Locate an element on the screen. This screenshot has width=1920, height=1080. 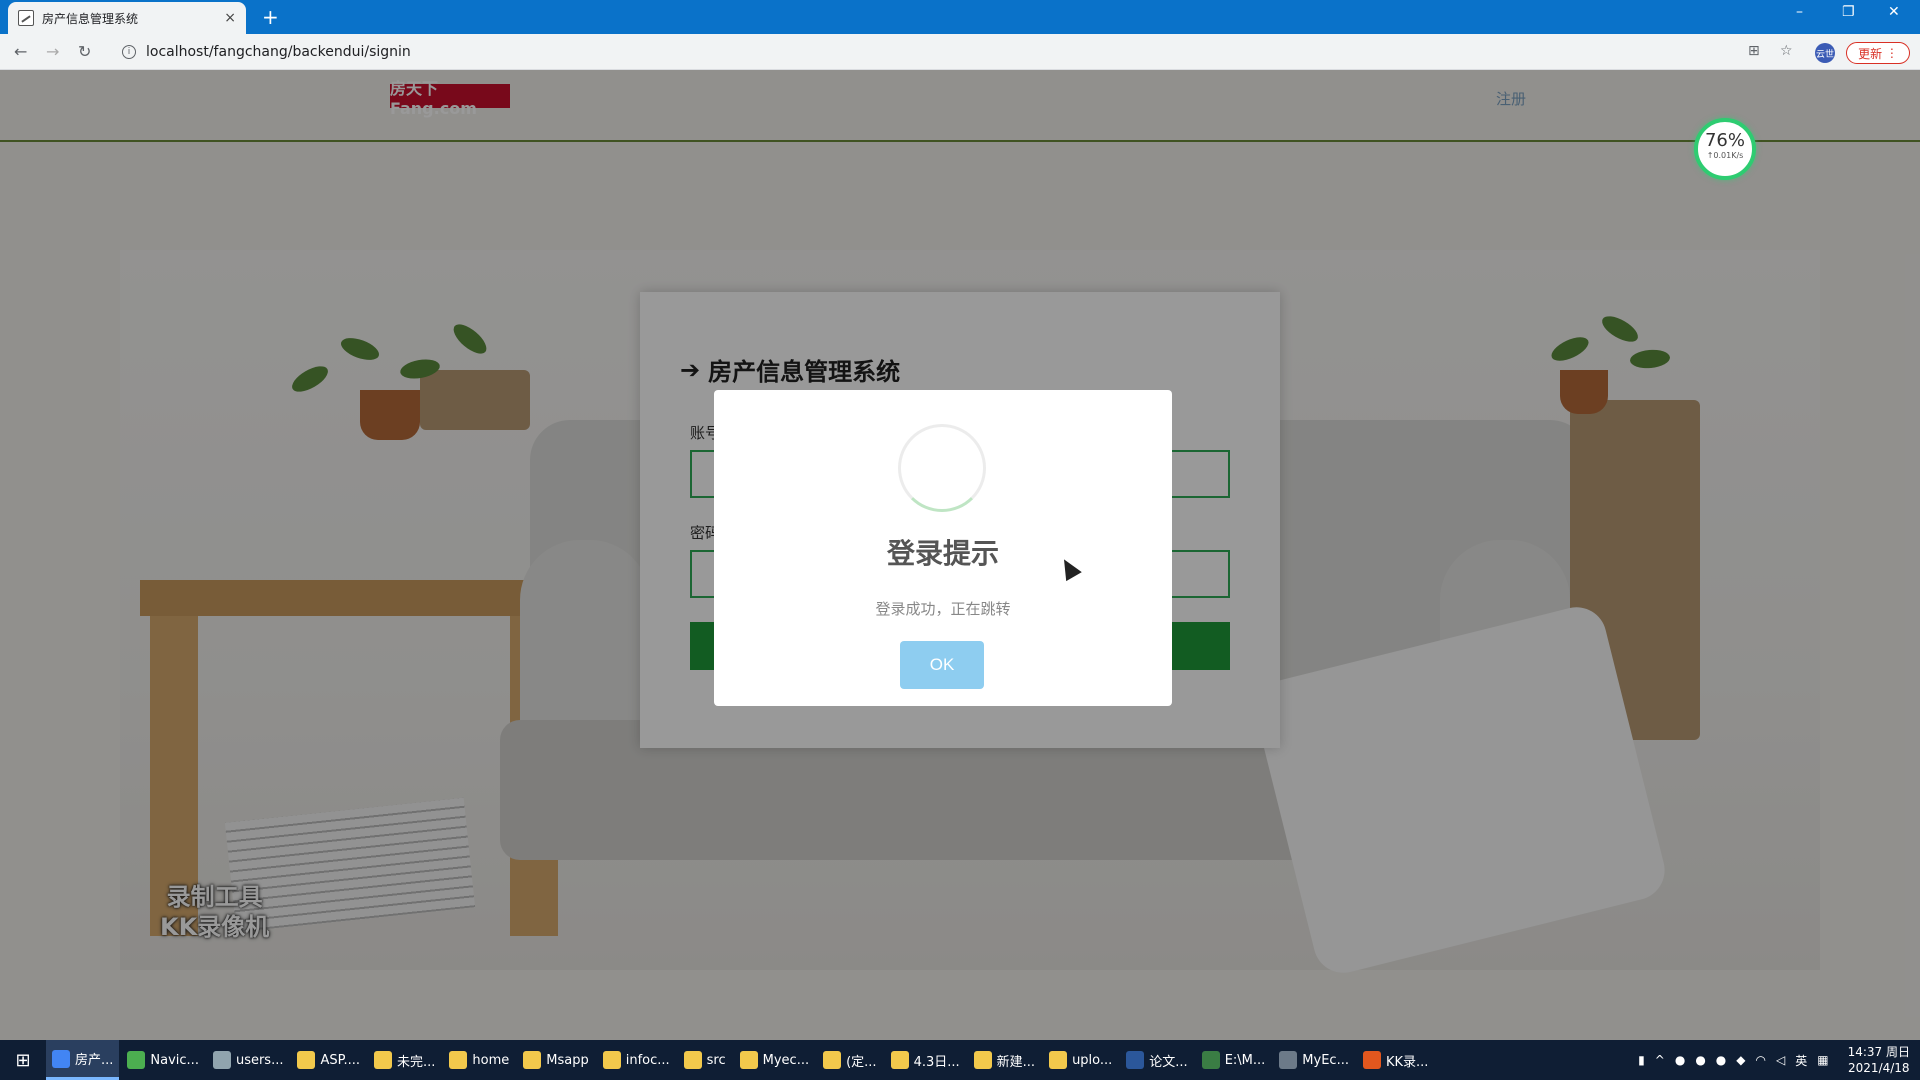
chevron-up-icon: ^ is located at coordinates (1660, 1060).